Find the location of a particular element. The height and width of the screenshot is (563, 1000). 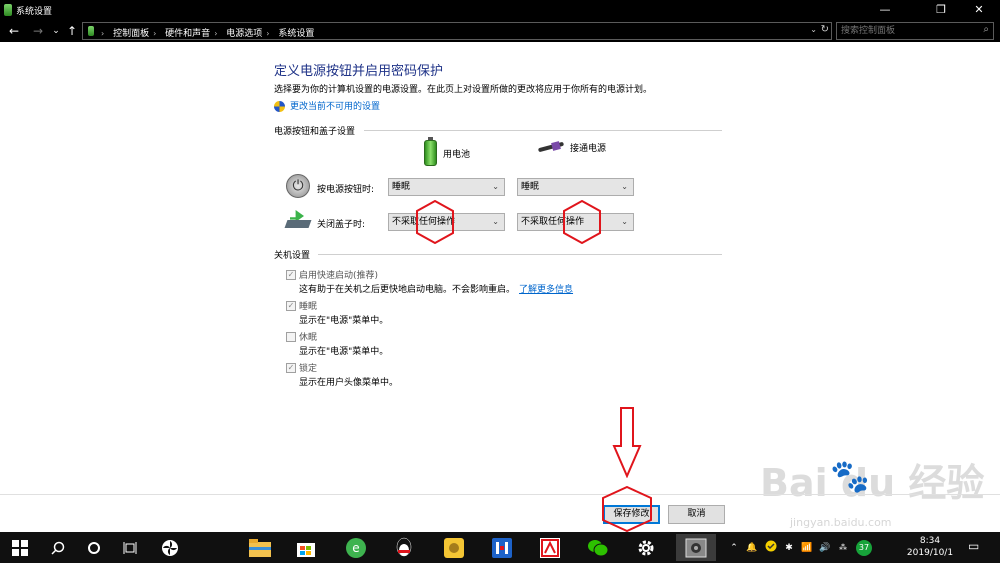

settings-icon is located at coordinates (646, 547).